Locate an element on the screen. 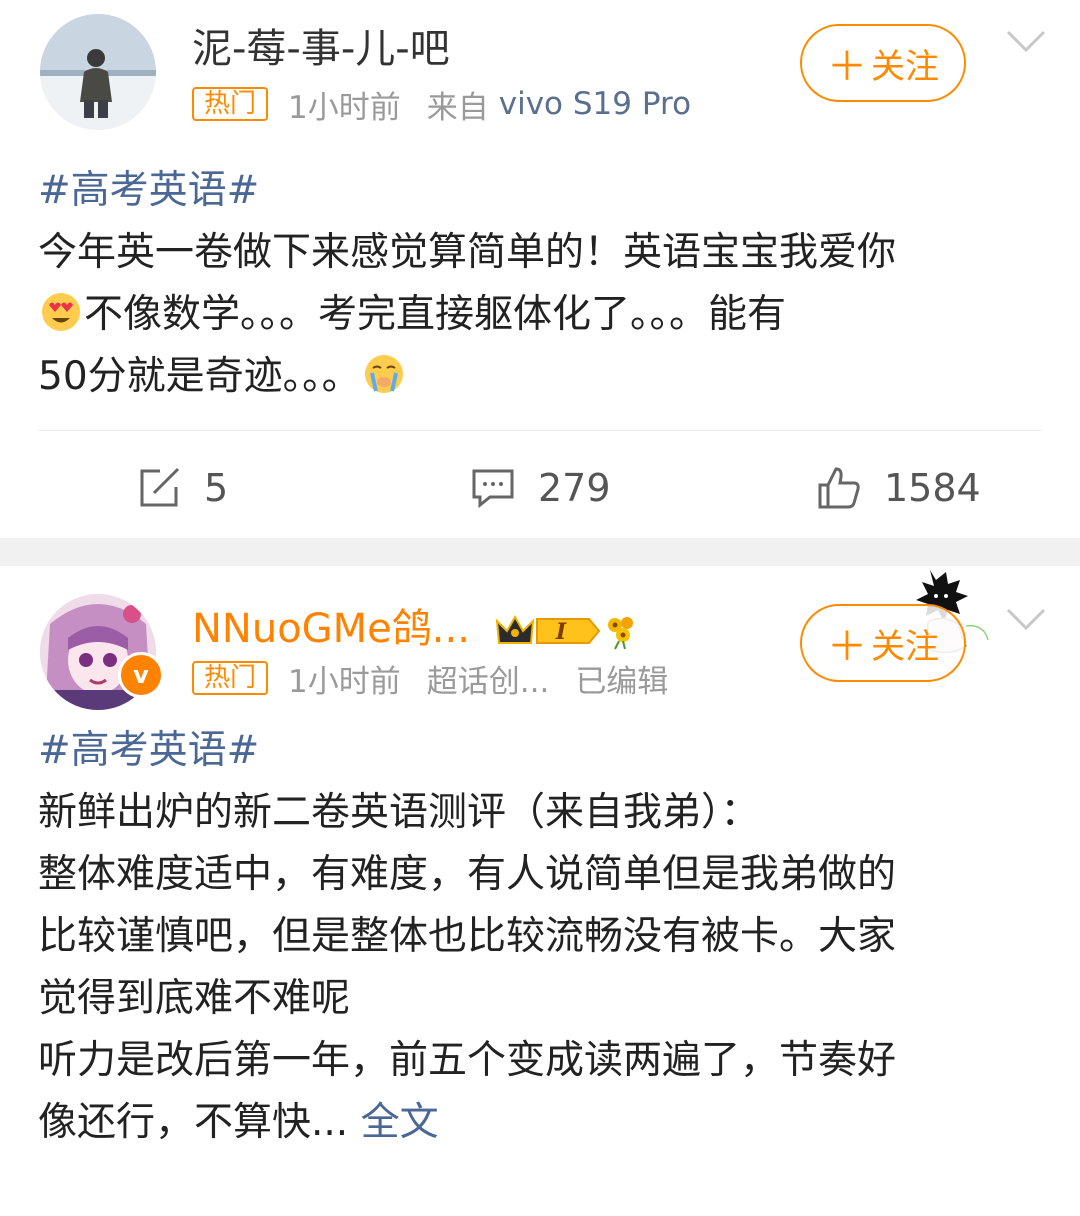 The height and width of the screenshot is (1216, 1080). post-text-line-with-emoji: 50分就是奇迹。。。 is located at coordinates (541, 377).